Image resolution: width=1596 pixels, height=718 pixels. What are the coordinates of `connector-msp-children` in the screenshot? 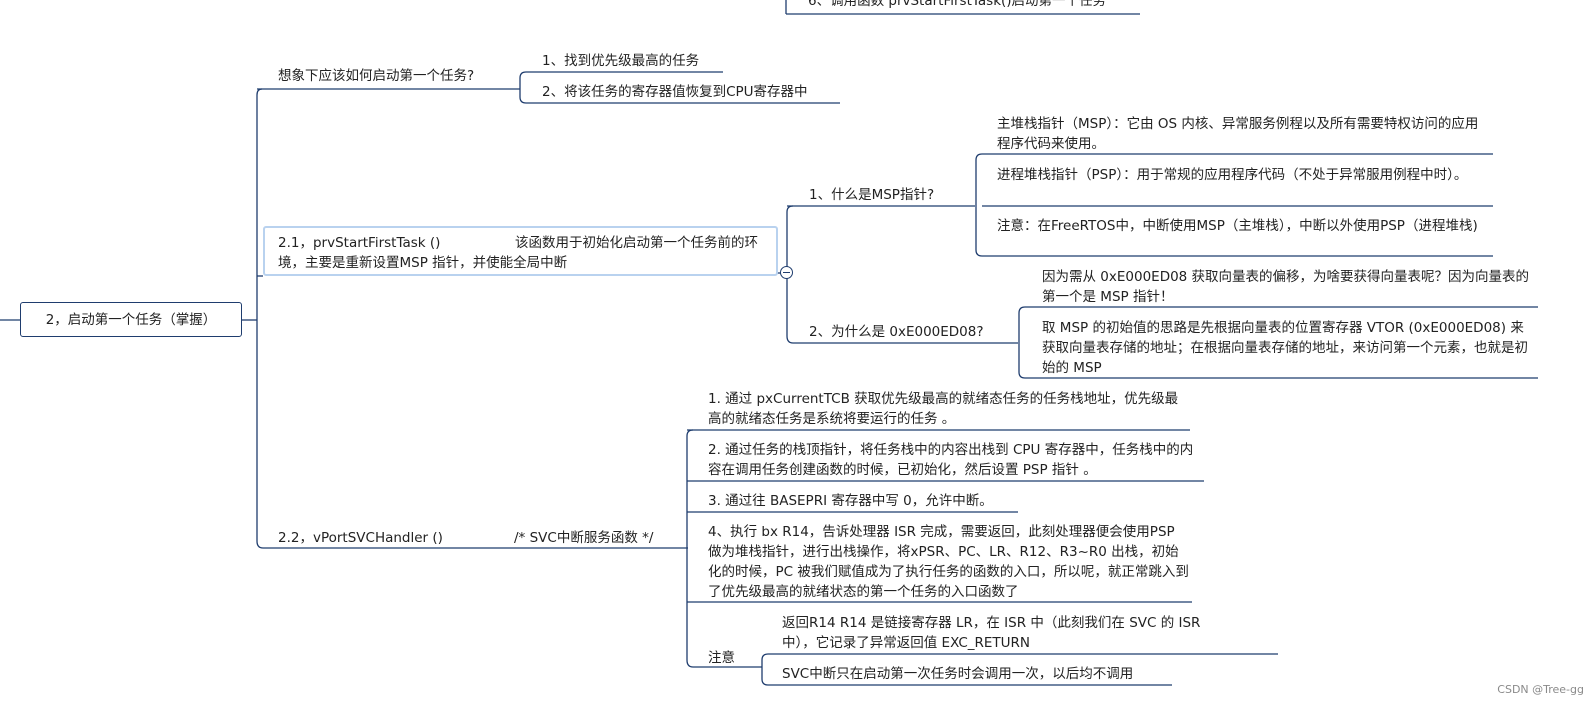 It's located at (979, 205).